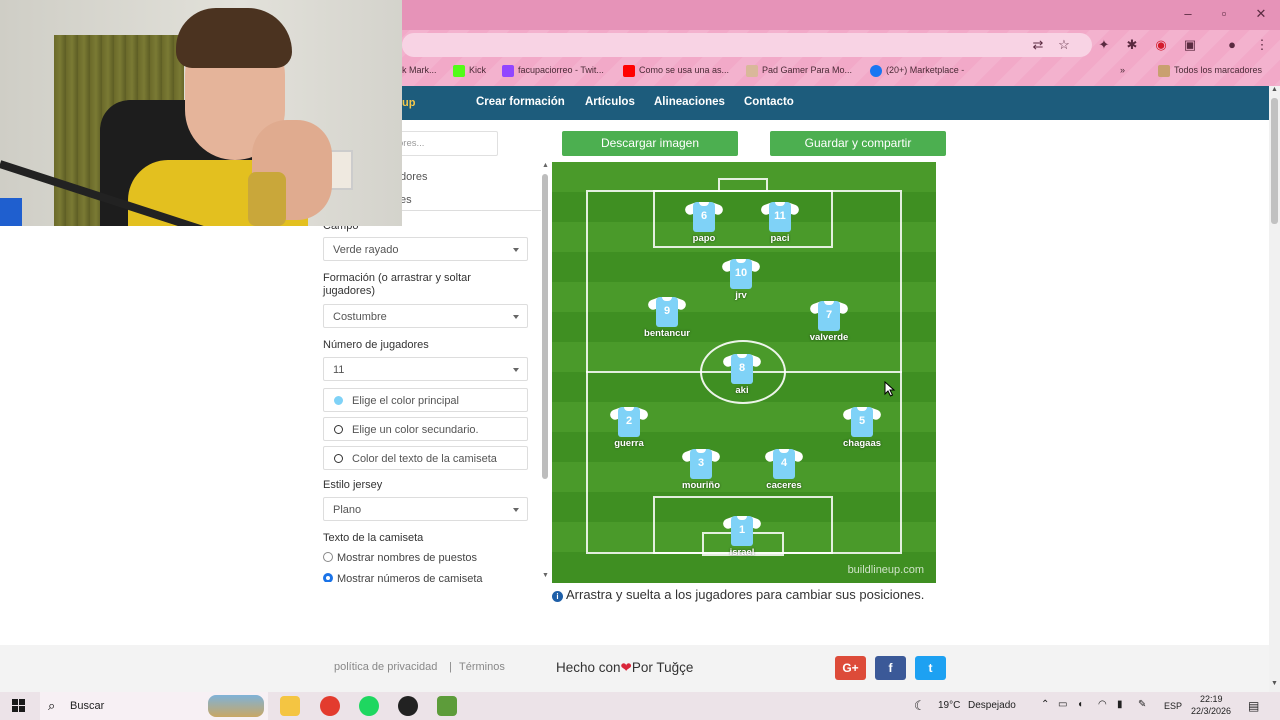 The width and height of the screenshot is (1280, 720). Describe the element at coordinates (930, 668) in the screenshot. I see `twitter-share-button: t` at that location.